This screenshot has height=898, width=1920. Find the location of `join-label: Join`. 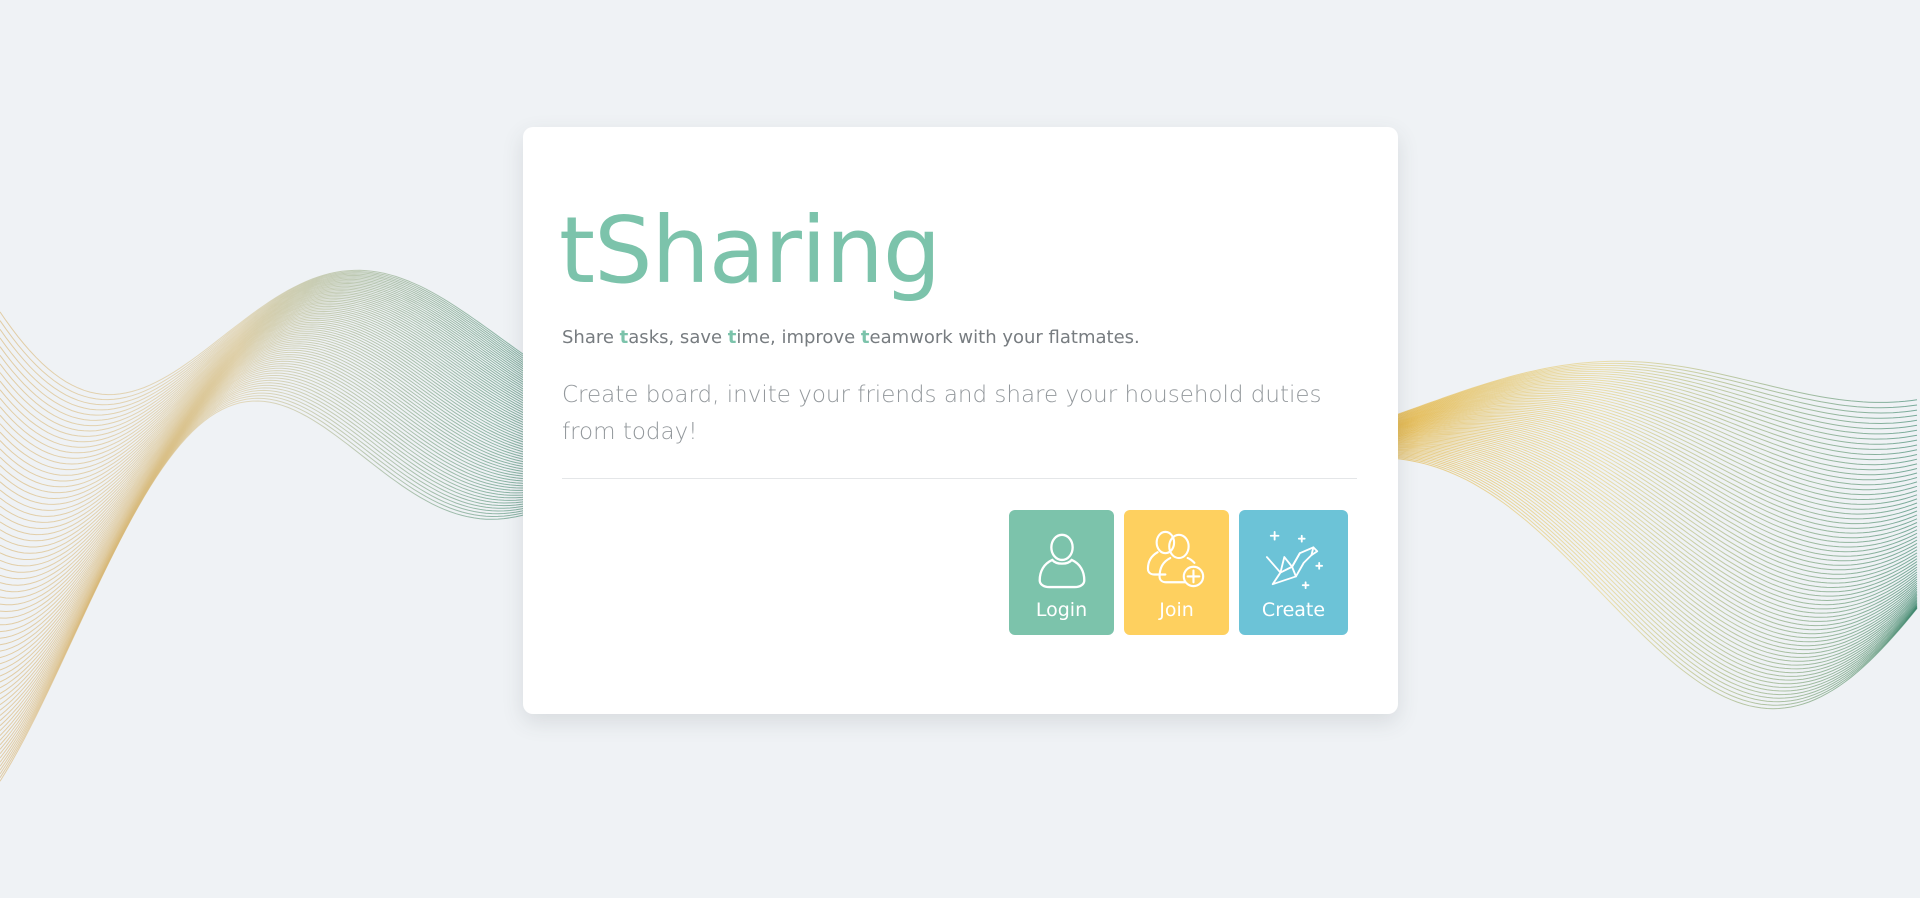

join-label: Join is located at coordinates (1176, 610).